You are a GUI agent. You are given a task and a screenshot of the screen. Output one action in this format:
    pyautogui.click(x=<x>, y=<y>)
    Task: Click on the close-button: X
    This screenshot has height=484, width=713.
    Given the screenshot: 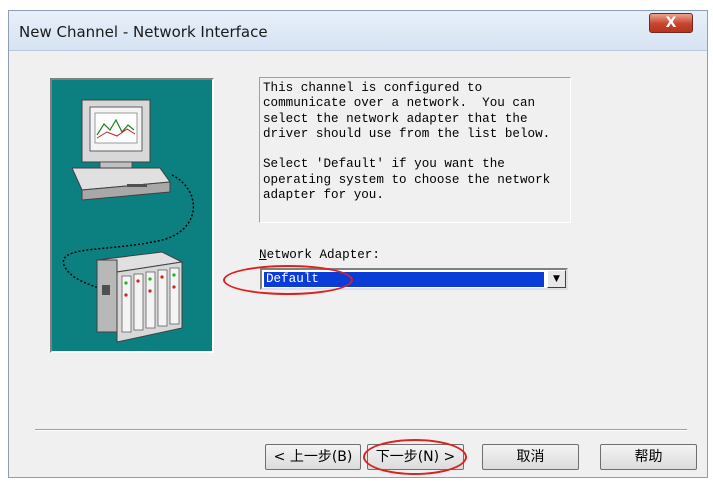 What is the action you would take?
    pyautogui.click(x=671, y=23)
    